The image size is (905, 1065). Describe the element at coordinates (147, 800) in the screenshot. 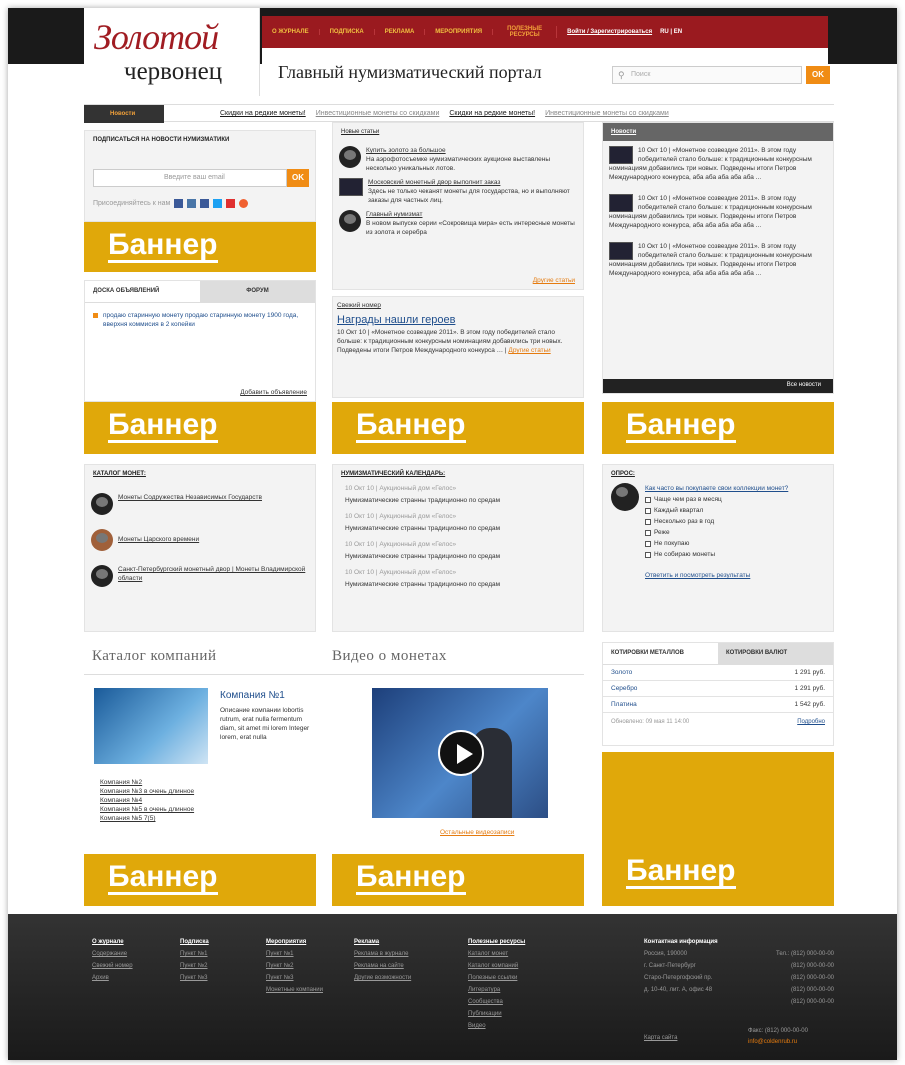

I see `company-list-item: Компания №4` at that location.